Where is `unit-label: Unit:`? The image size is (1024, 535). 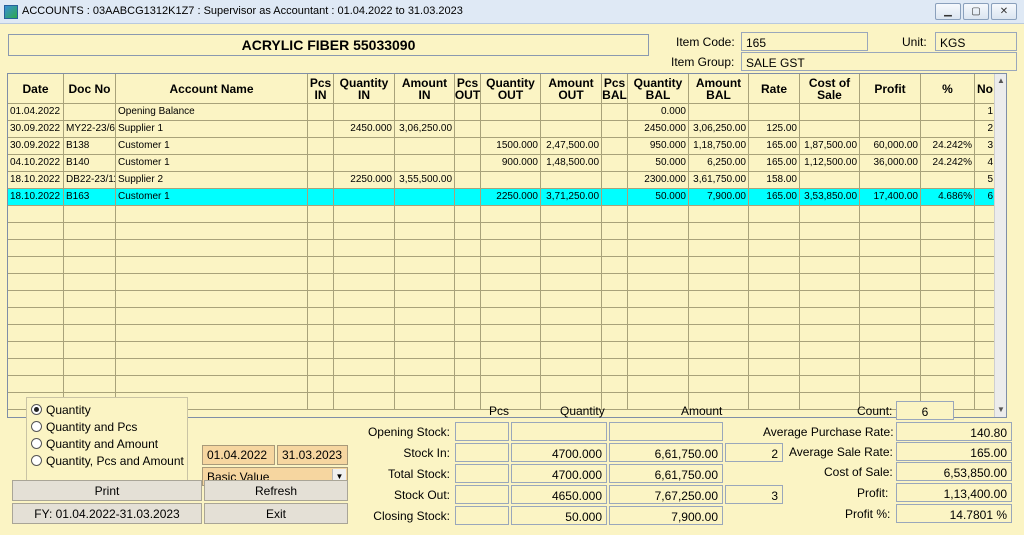
unit-label: Unit: is located at coordinates (914, 42).